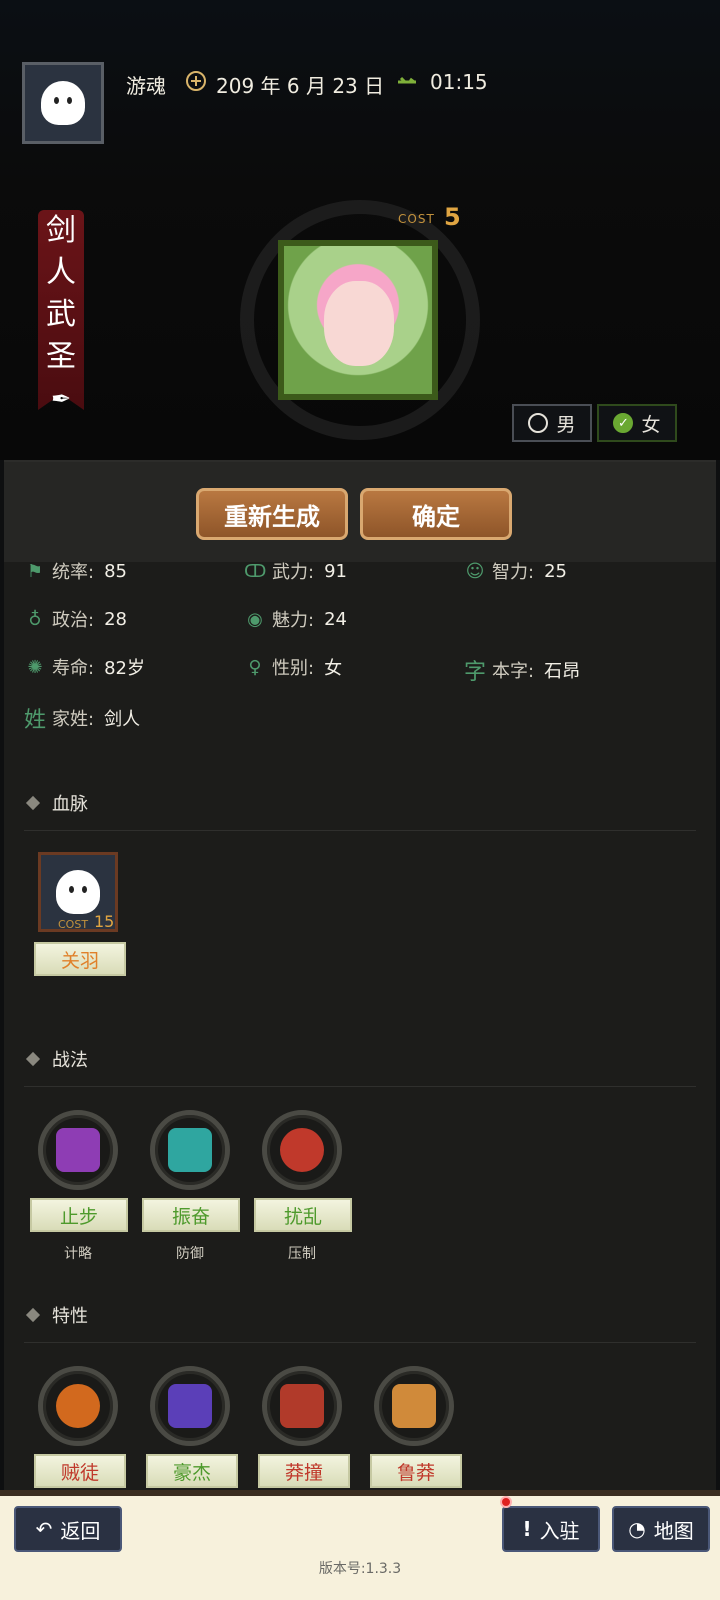 This screenshot has width=720, height=1600. I want to click on trait-name: 莽撞, so click(304, 1471).